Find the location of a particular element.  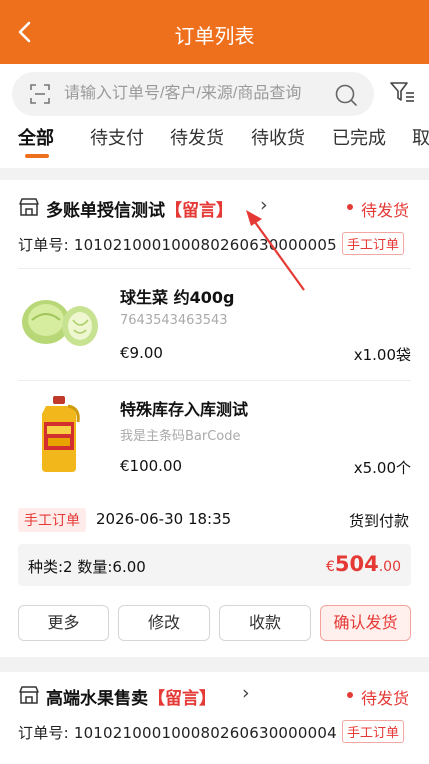

product-quantity: x1.00袋 is located at coordinates (382, 355).